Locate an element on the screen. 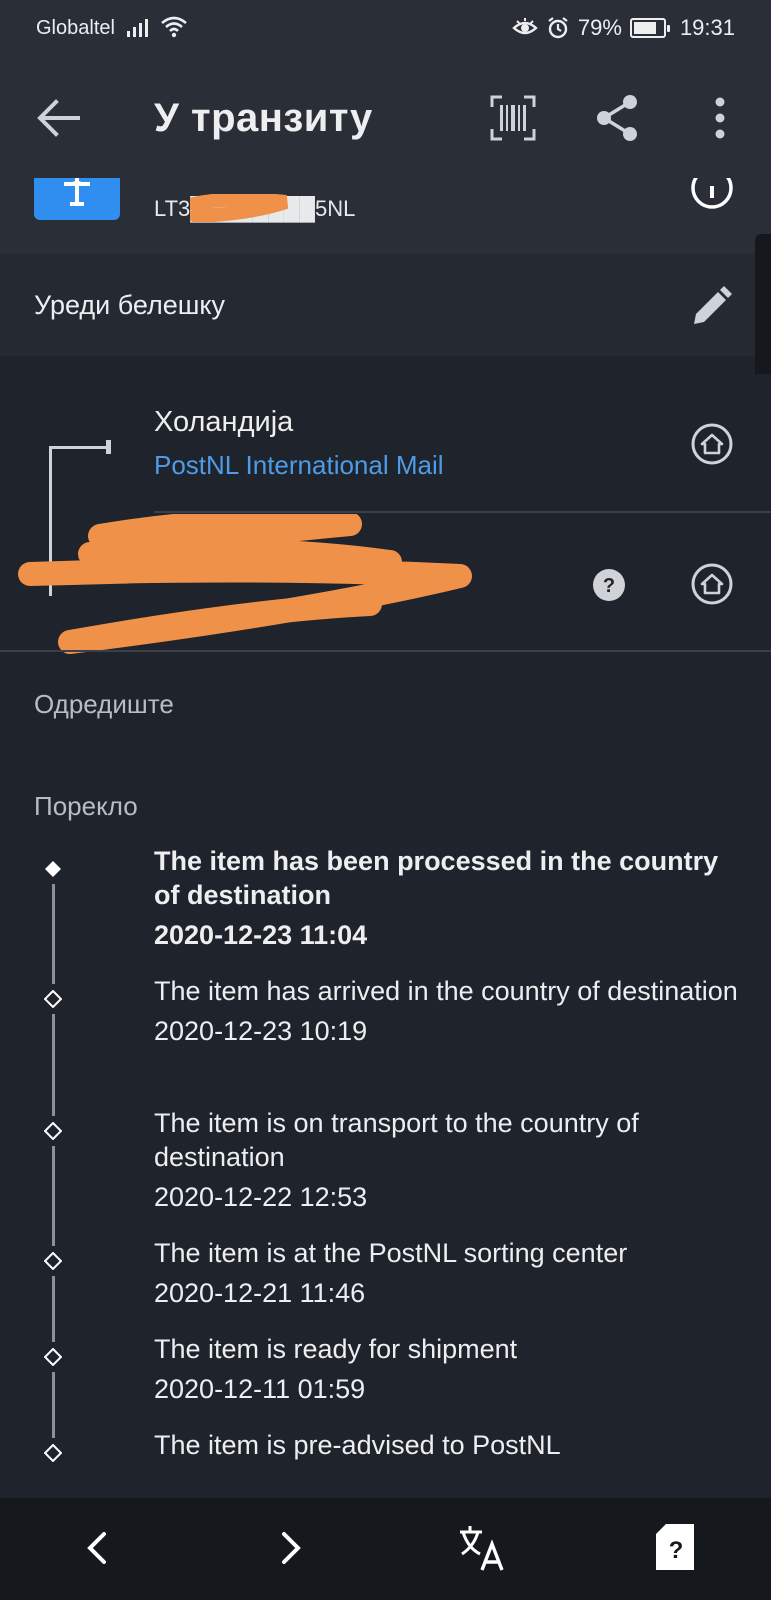  eye-comfort-icon is located at coordinates (525, 26).